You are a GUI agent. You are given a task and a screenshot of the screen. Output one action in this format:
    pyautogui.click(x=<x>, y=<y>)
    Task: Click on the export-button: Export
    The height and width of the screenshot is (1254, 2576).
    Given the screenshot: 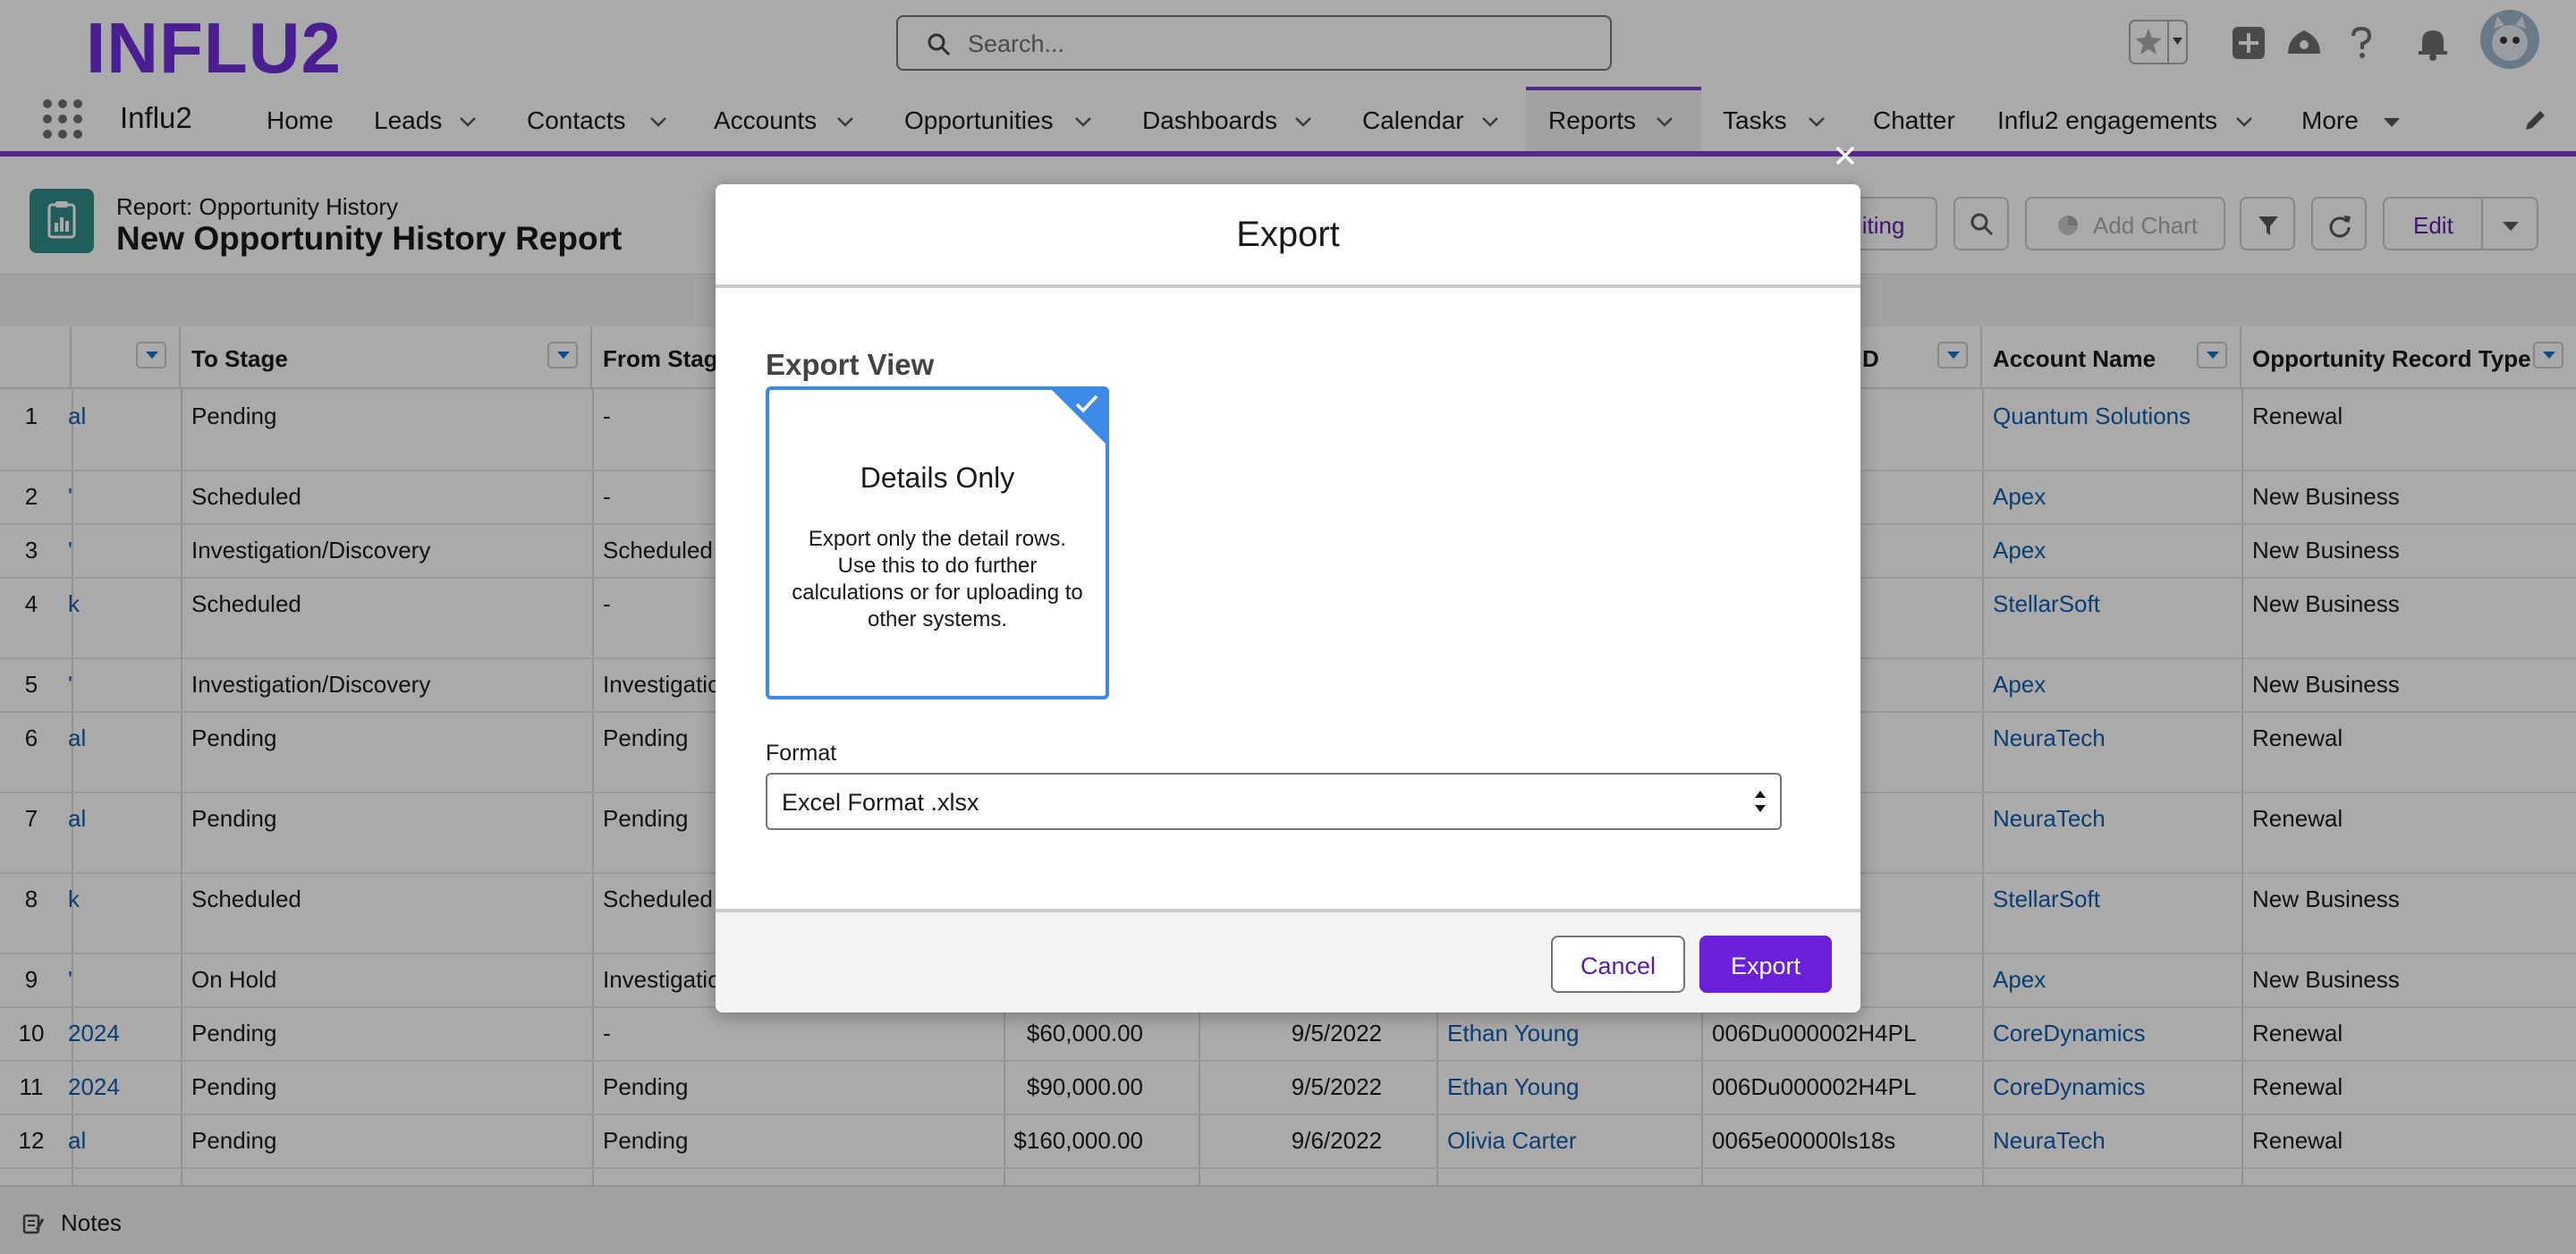 What is the action you would take?
    pyautogui.click(x=1765, y=965)
    